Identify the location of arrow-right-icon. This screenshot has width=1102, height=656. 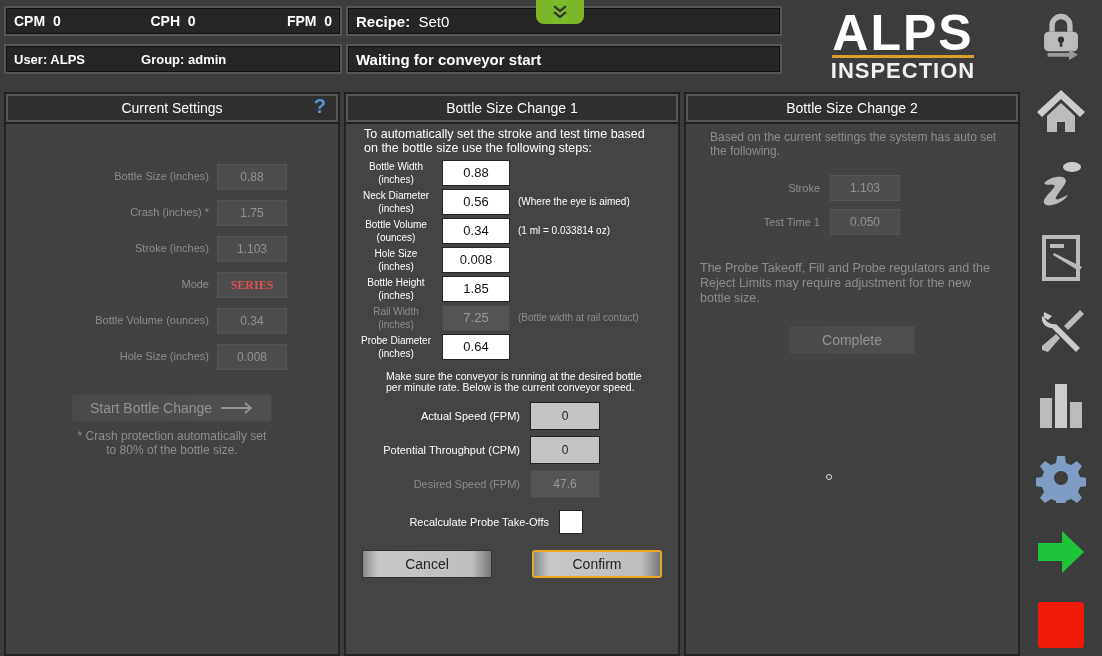
(237, 408).